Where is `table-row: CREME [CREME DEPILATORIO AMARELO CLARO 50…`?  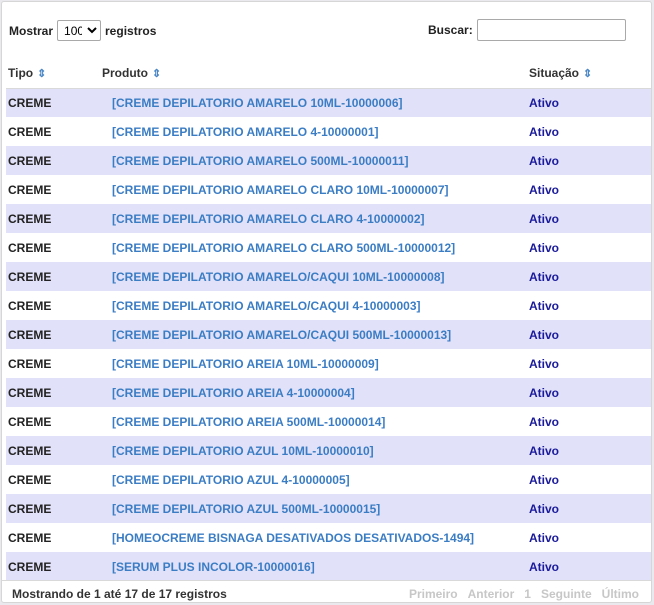 table-row: CREME [CREME DEPILATORIO AMARELO CLARO 50… is located at coordinates (328, 247).